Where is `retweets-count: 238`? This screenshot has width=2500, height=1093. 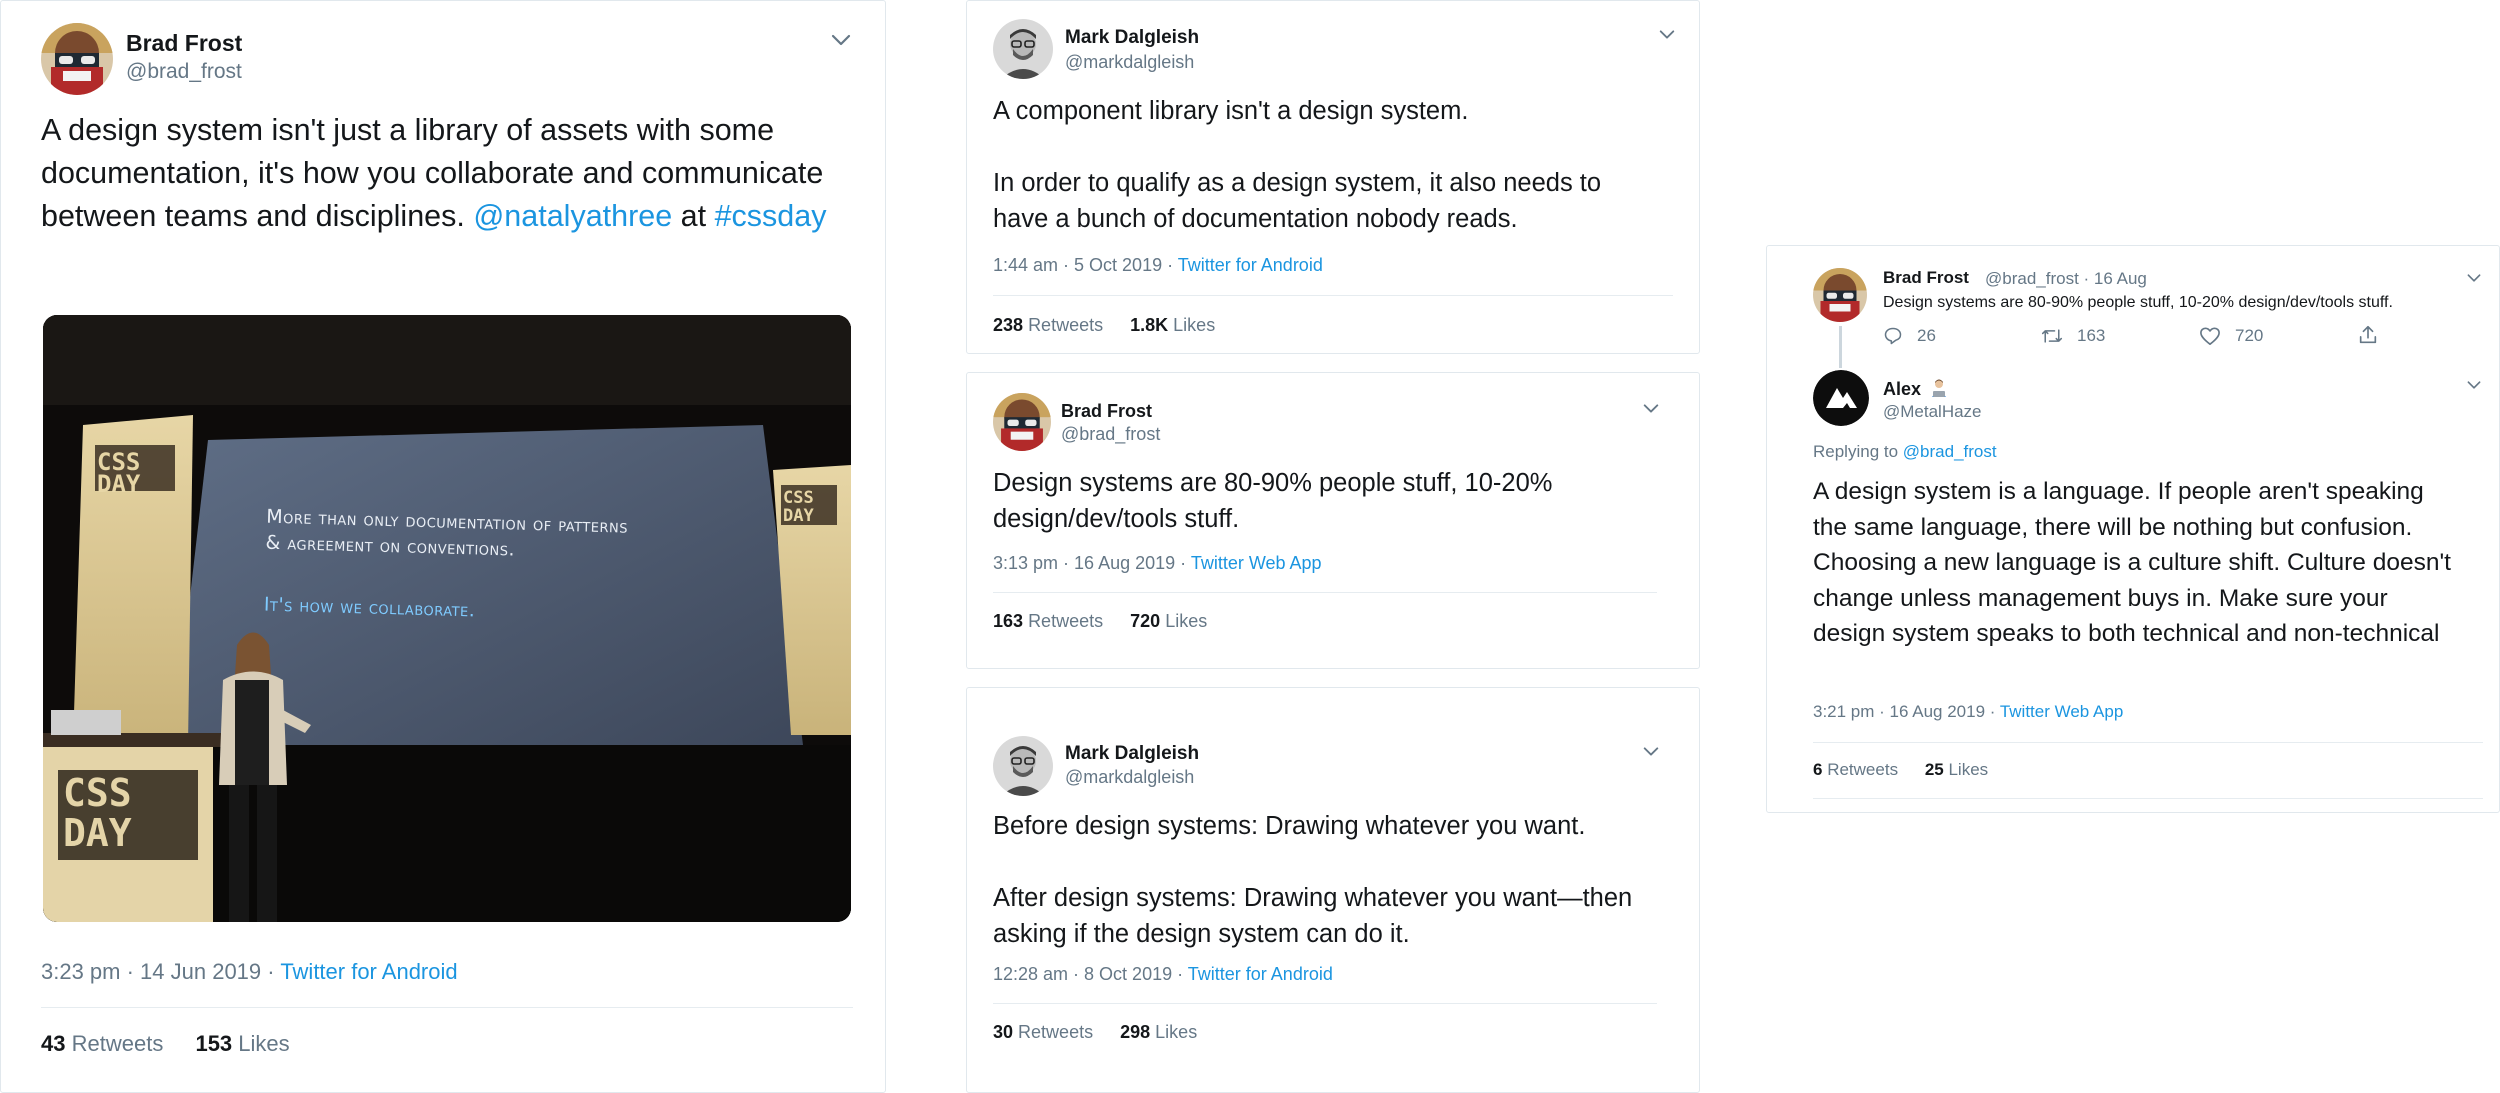
retweets-count: 238 is located at coordinates (1008, 325).